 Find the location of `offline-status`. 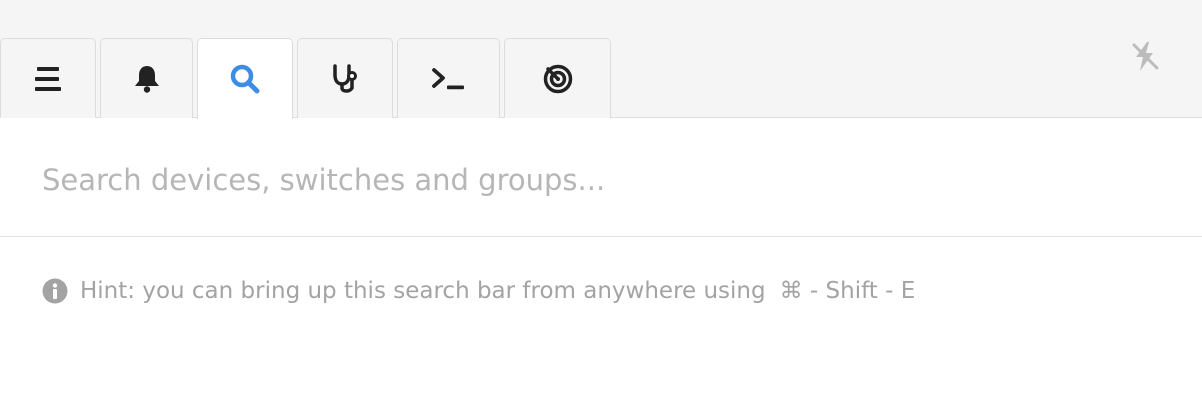

offline-status is located at coordinates (1145, 57).